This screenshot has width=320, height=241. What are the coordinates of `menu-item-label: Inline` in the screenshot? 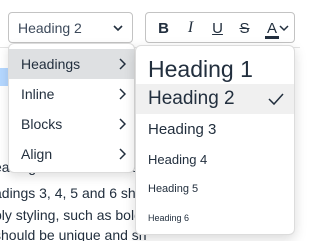 It's located at (38, 94).